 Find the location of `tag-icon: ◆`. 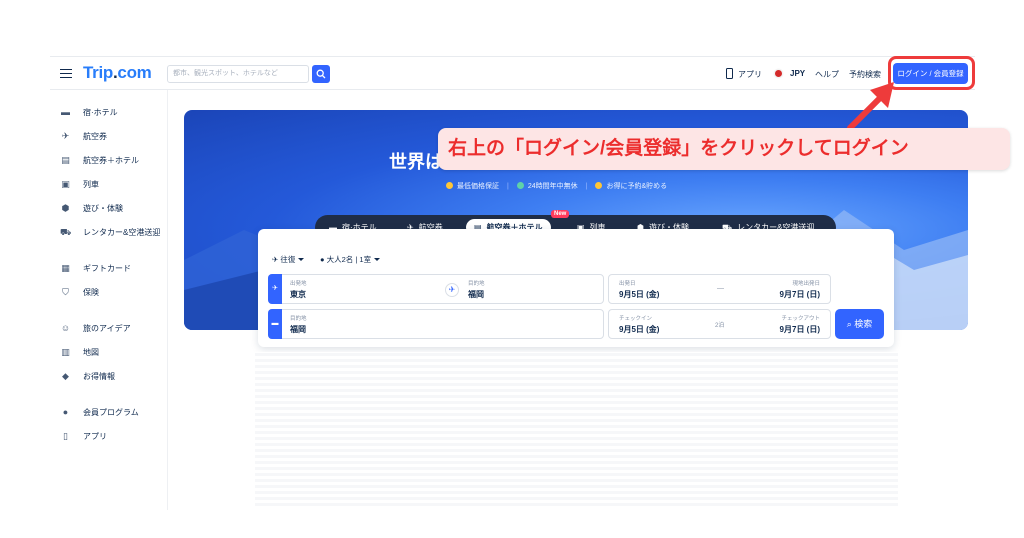

tag-icon: ◆ is located at coordinates (65, 375).